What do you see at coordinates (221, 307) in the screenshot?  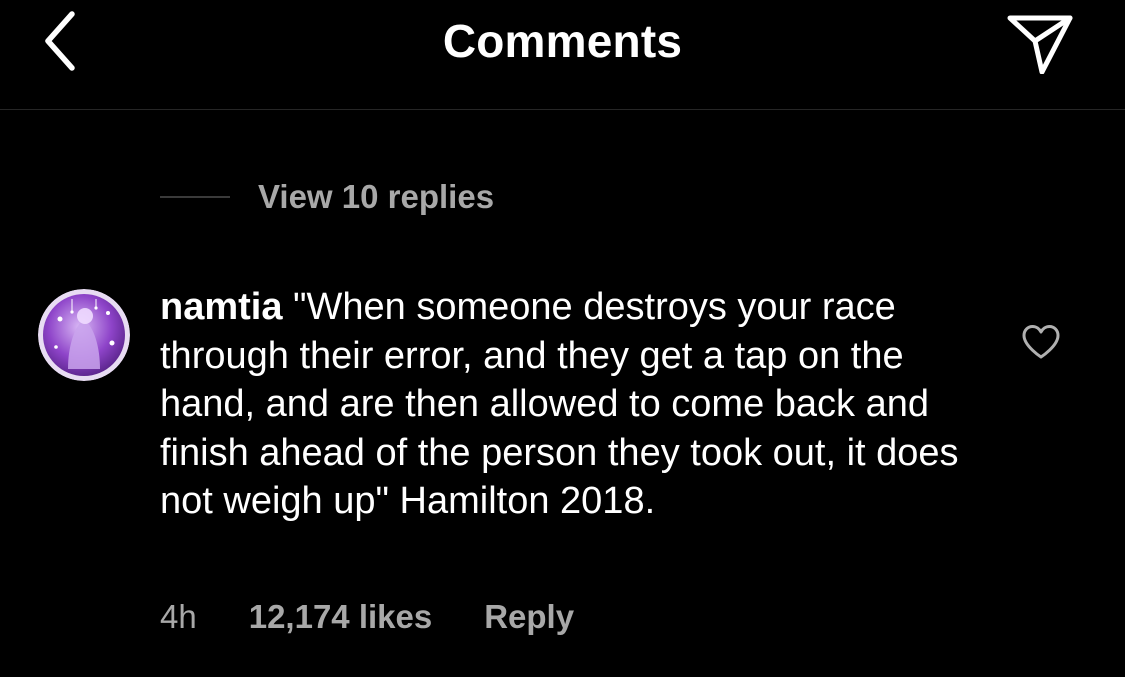 I see `comment-username: namtia` at bounding box center [221, 307].